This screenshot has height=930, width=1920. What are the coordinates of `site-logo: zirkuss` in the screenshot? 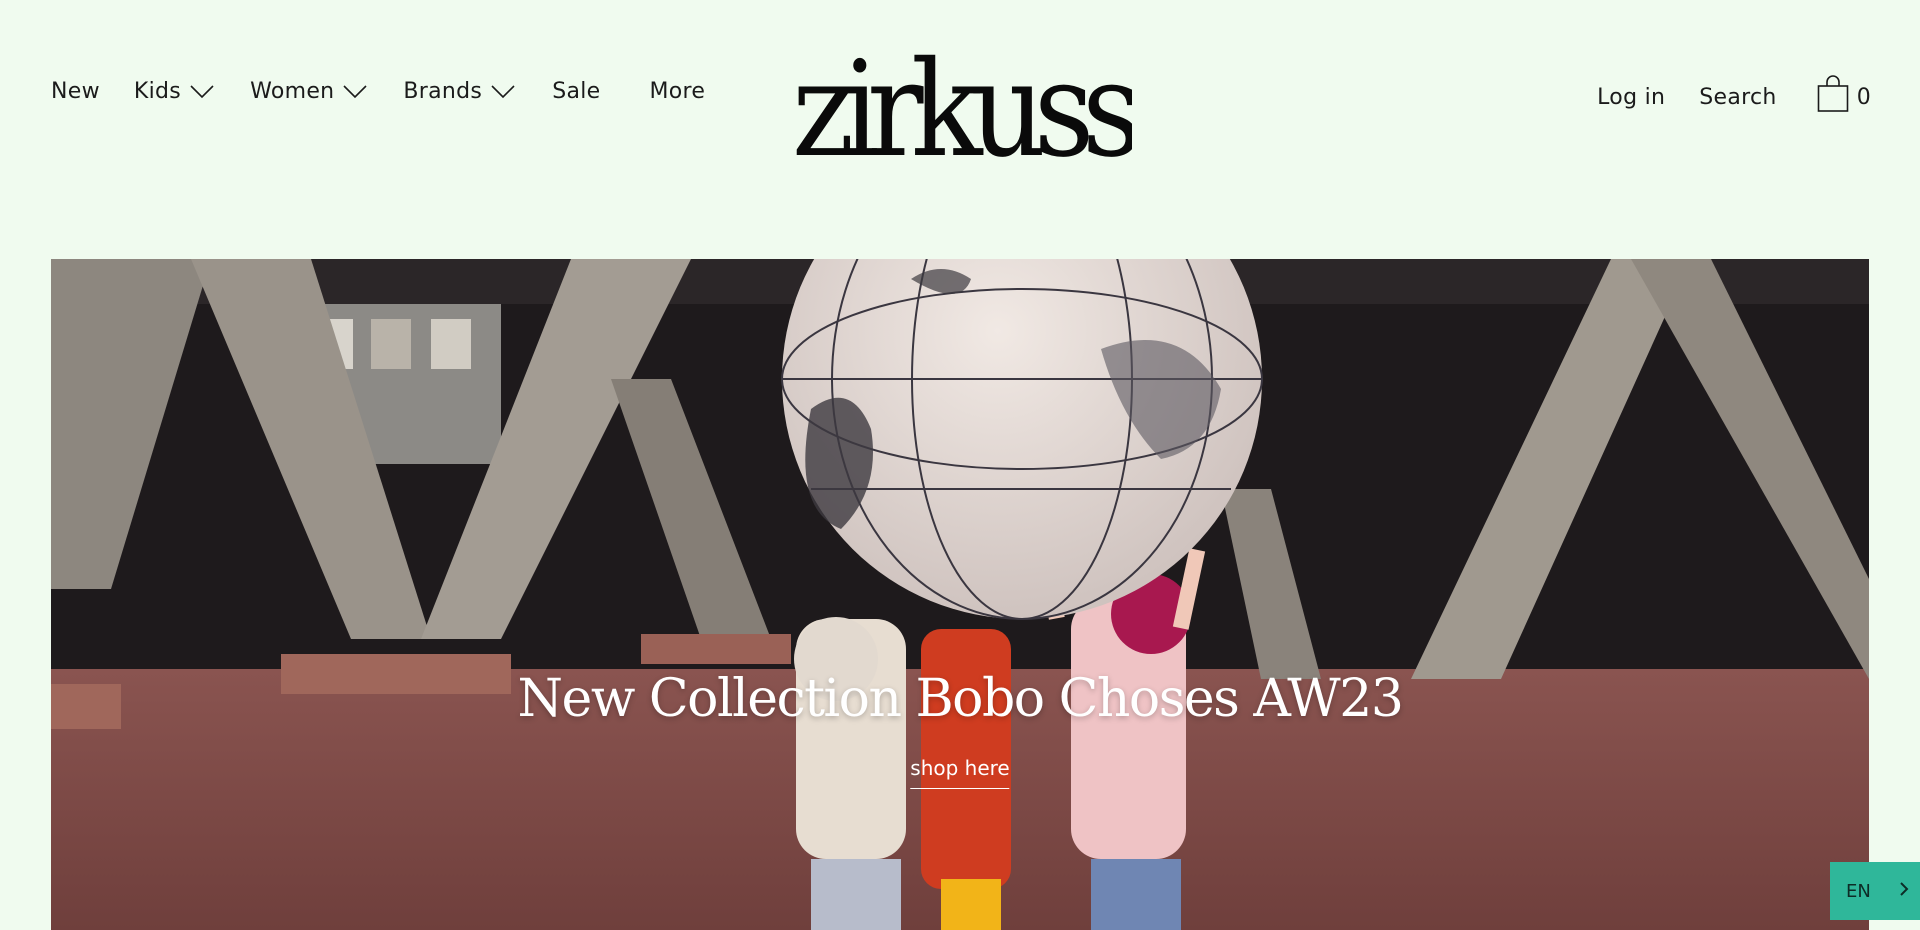 It's located at (970, 100).